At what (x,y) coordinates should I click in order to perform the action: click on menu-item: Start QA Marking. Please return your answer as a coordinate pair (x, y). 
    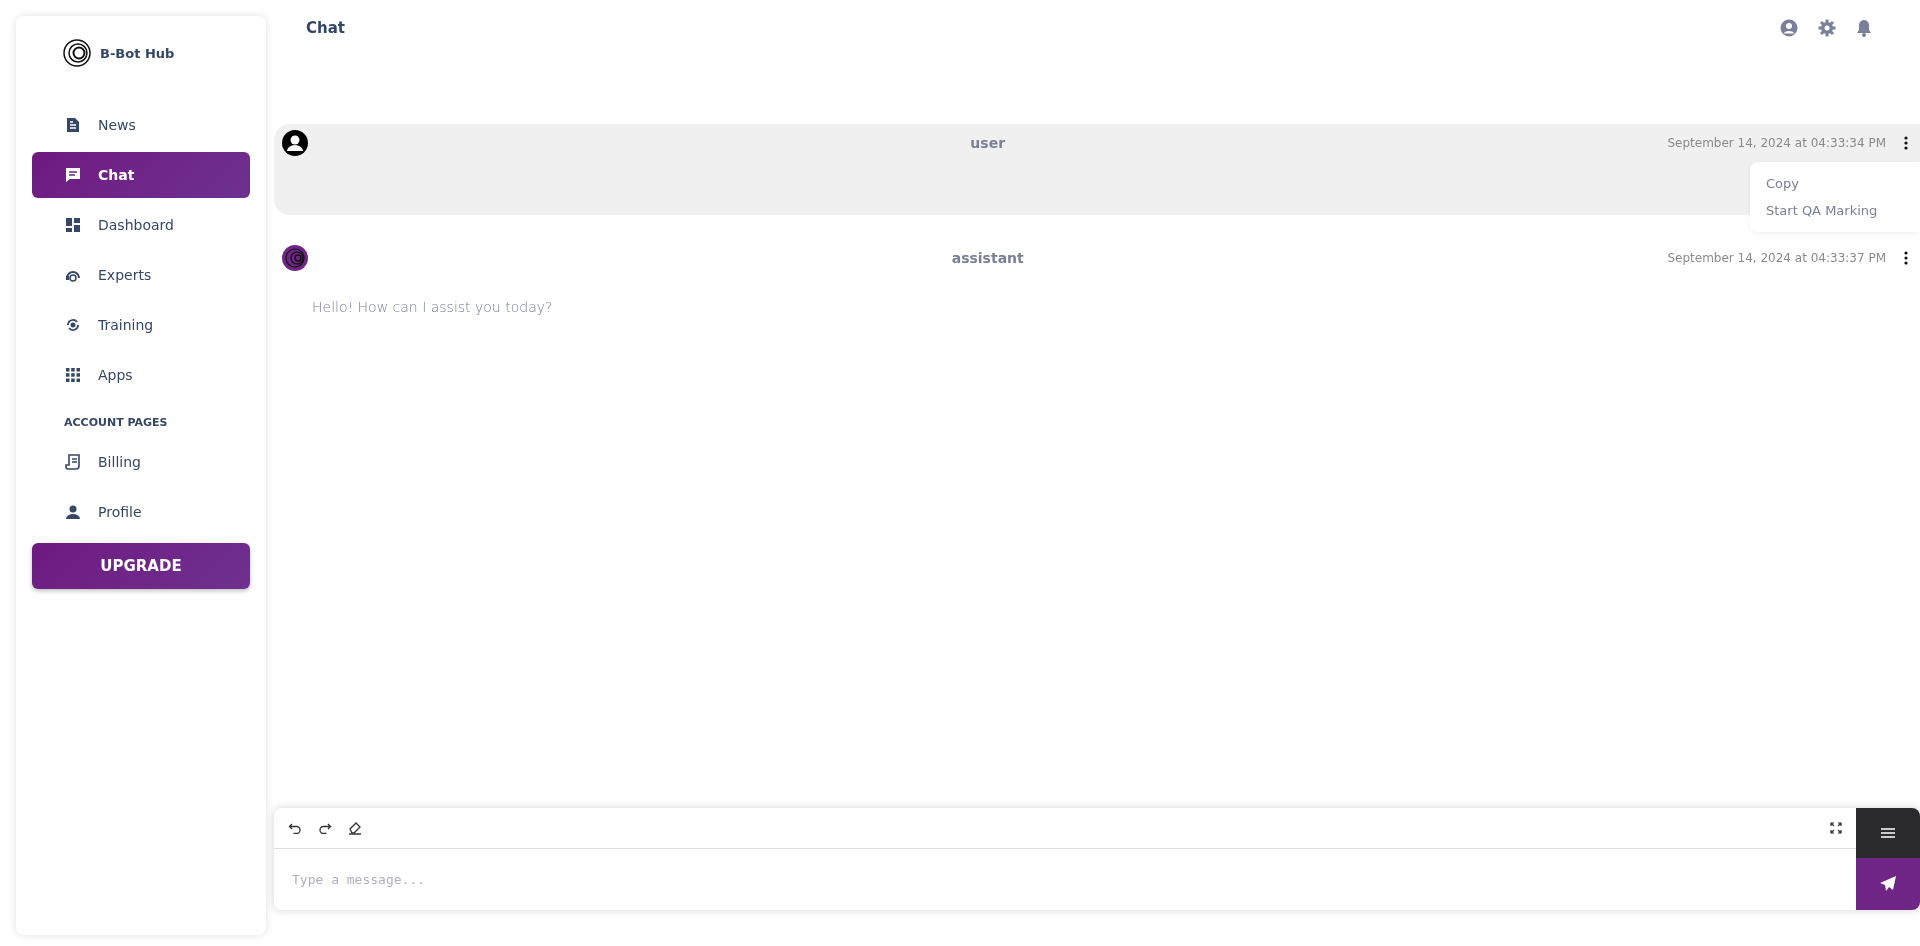
    Looking at the image, I should click on (1835, 210).